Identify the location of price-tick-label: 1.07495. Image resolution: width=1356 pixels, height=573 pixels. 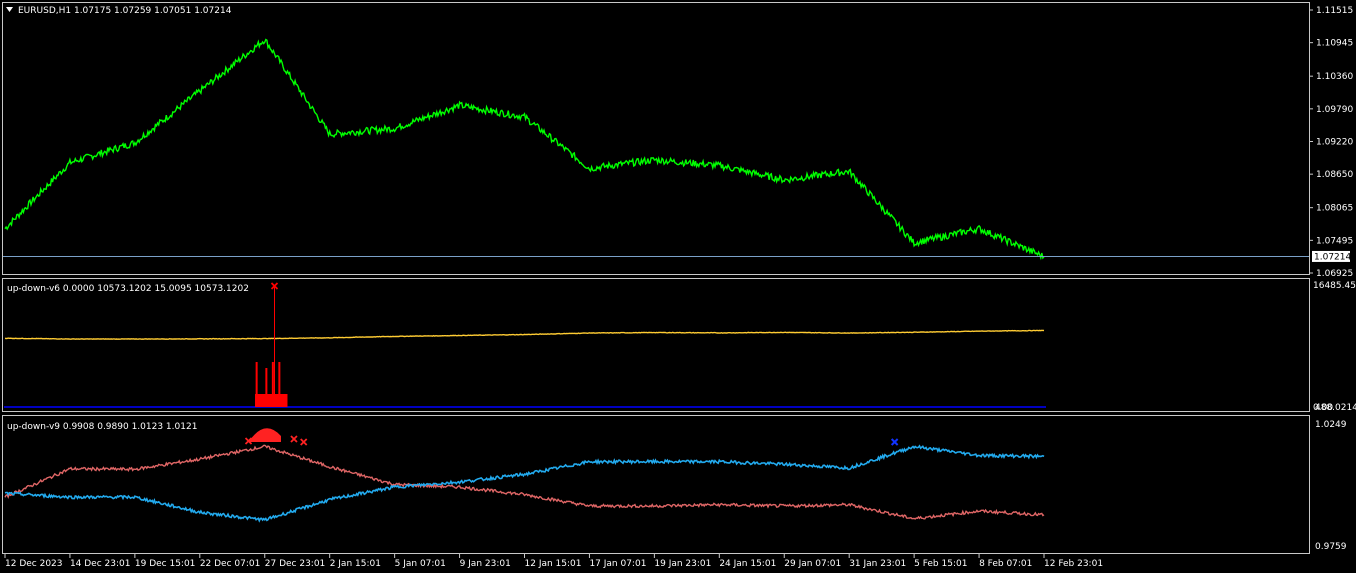
(1334, 241).